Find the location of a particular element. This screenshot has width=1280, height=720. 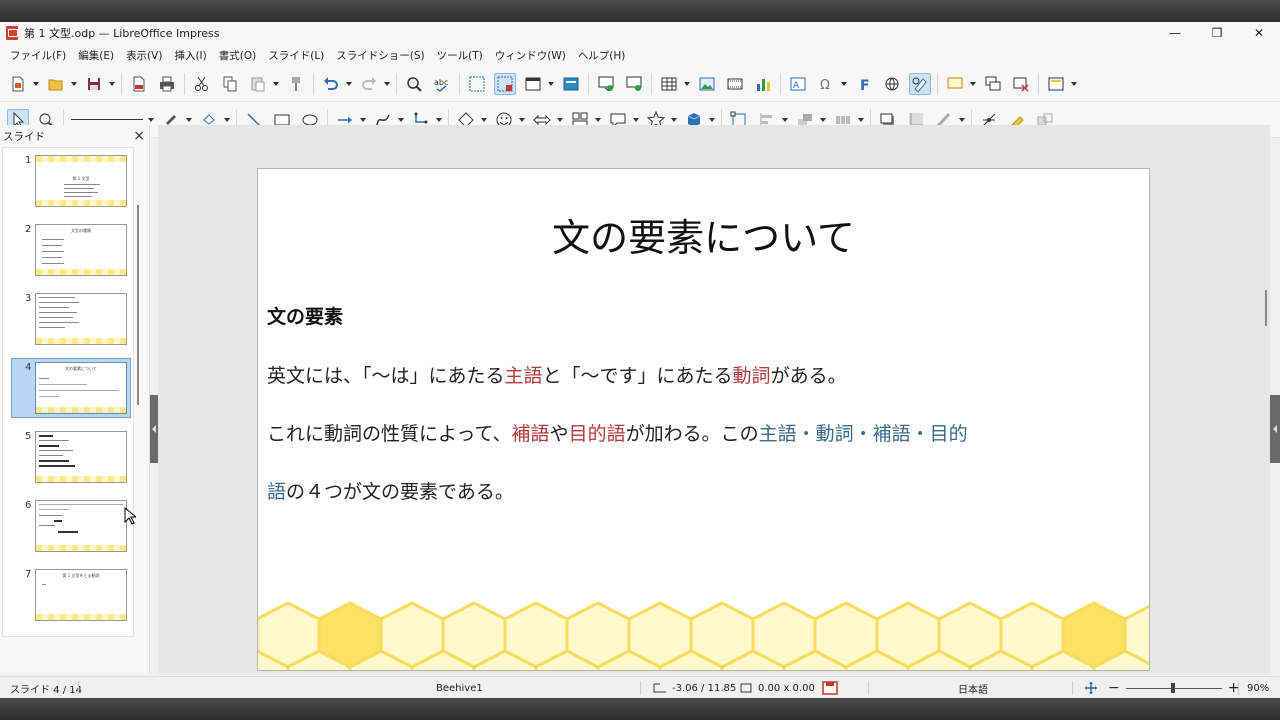

export-pdf-icon is located at coordinates (139, 84).